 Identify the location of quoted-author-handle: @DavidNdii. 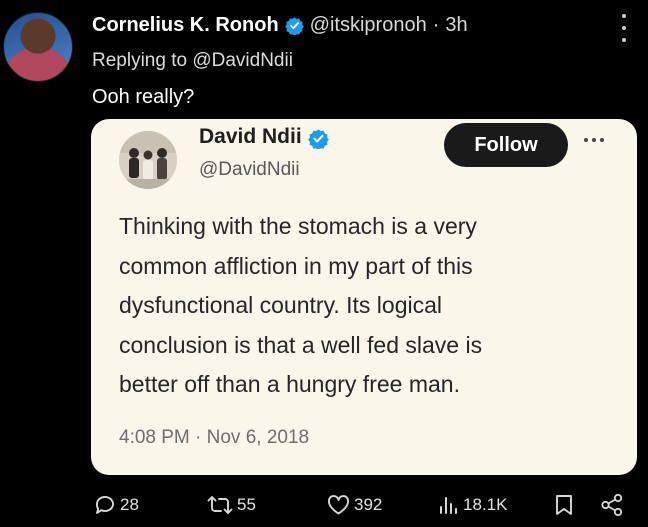
(249, 170).